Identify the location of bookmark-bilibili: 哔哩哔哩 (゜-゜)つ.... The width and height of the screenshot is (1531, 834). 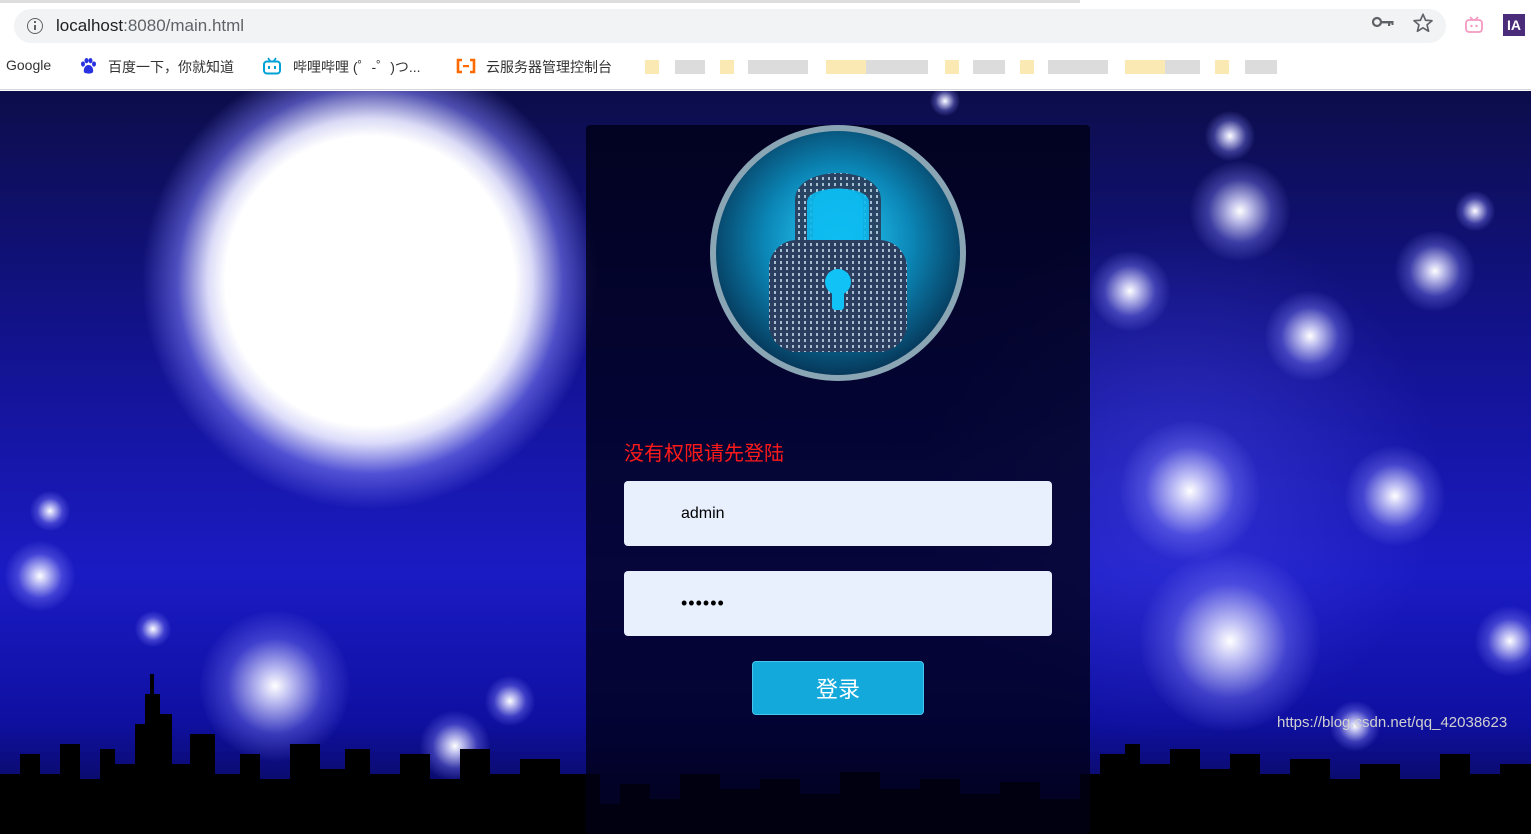
(357, 67).